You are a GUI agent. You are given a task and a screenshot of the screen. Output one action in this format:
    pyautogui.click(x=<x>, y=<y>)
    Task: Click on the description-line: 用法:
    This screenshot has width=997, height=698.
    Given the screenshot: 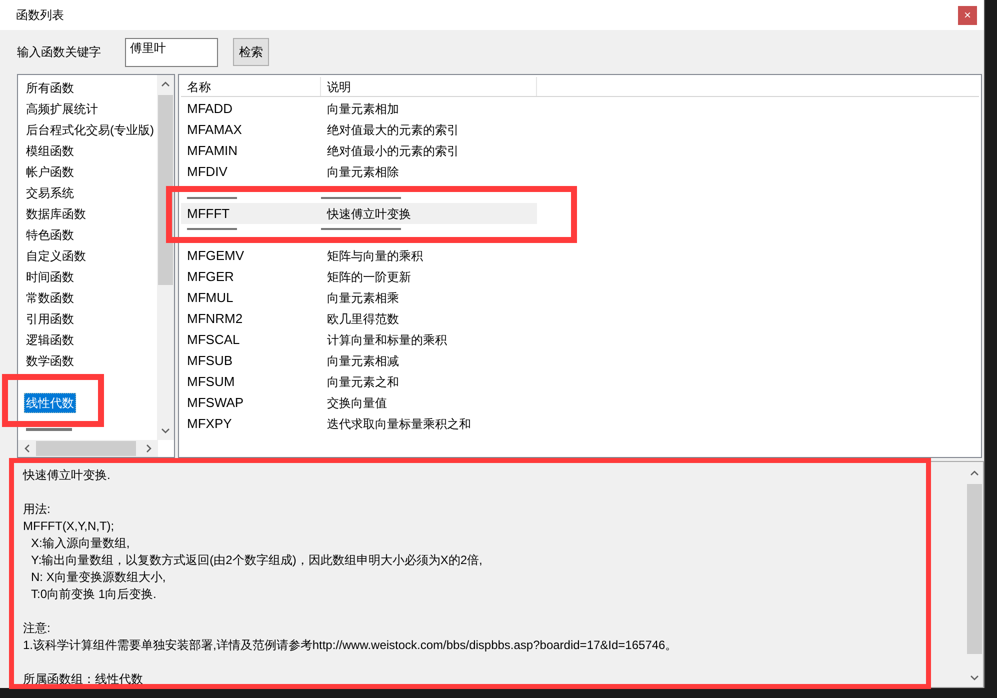 What is the action you would take?
    pyautogui.click(x=37, y=509)
    